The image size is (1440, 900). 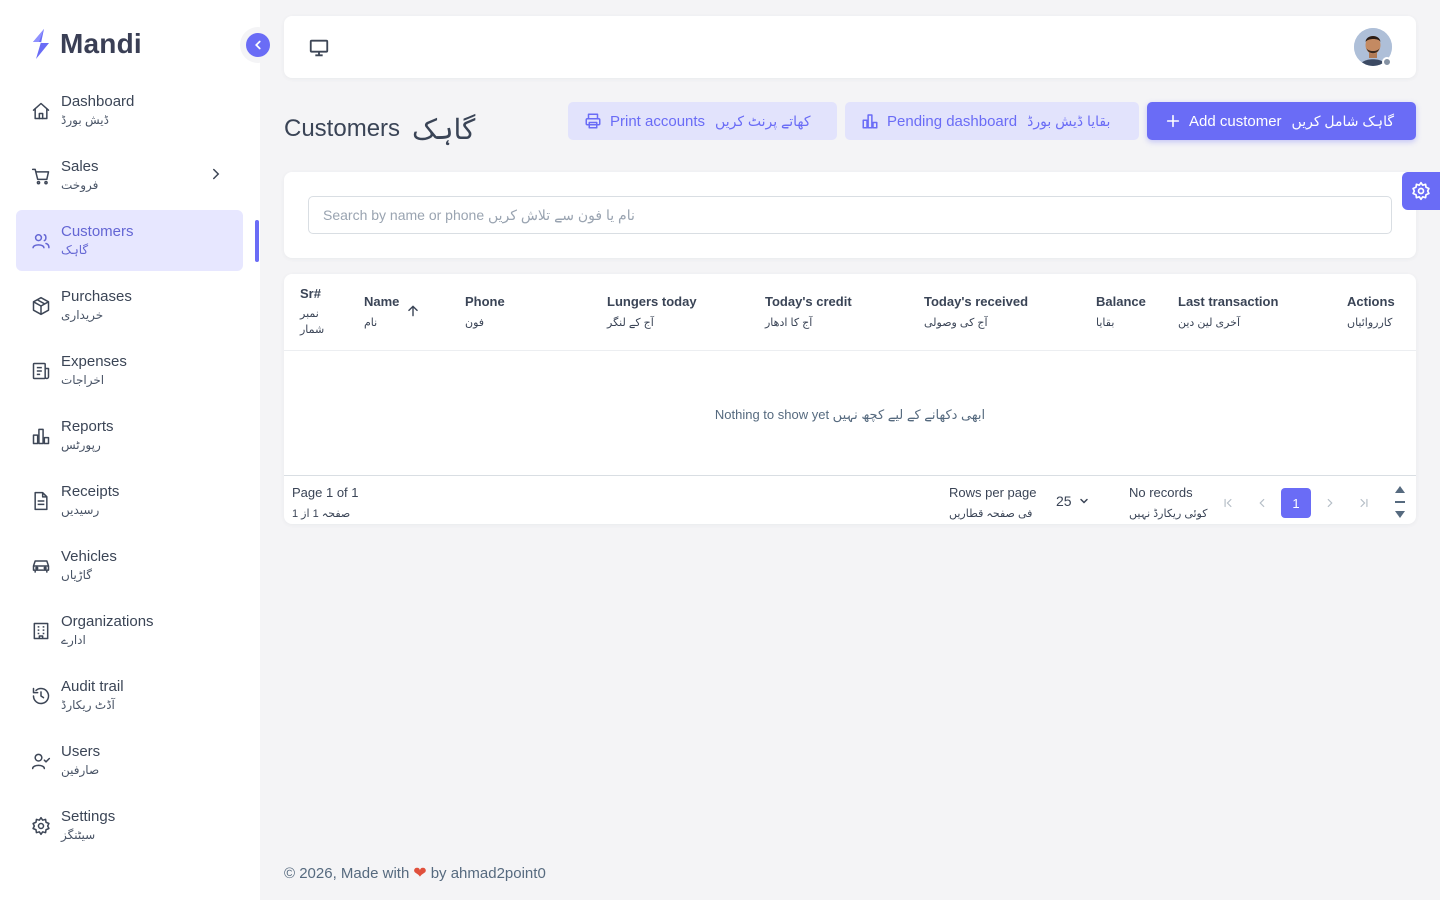 What do you see at coordinates (850, 47) in the screenshot?
I see `top-navbar` at bounding box center [850, 47].